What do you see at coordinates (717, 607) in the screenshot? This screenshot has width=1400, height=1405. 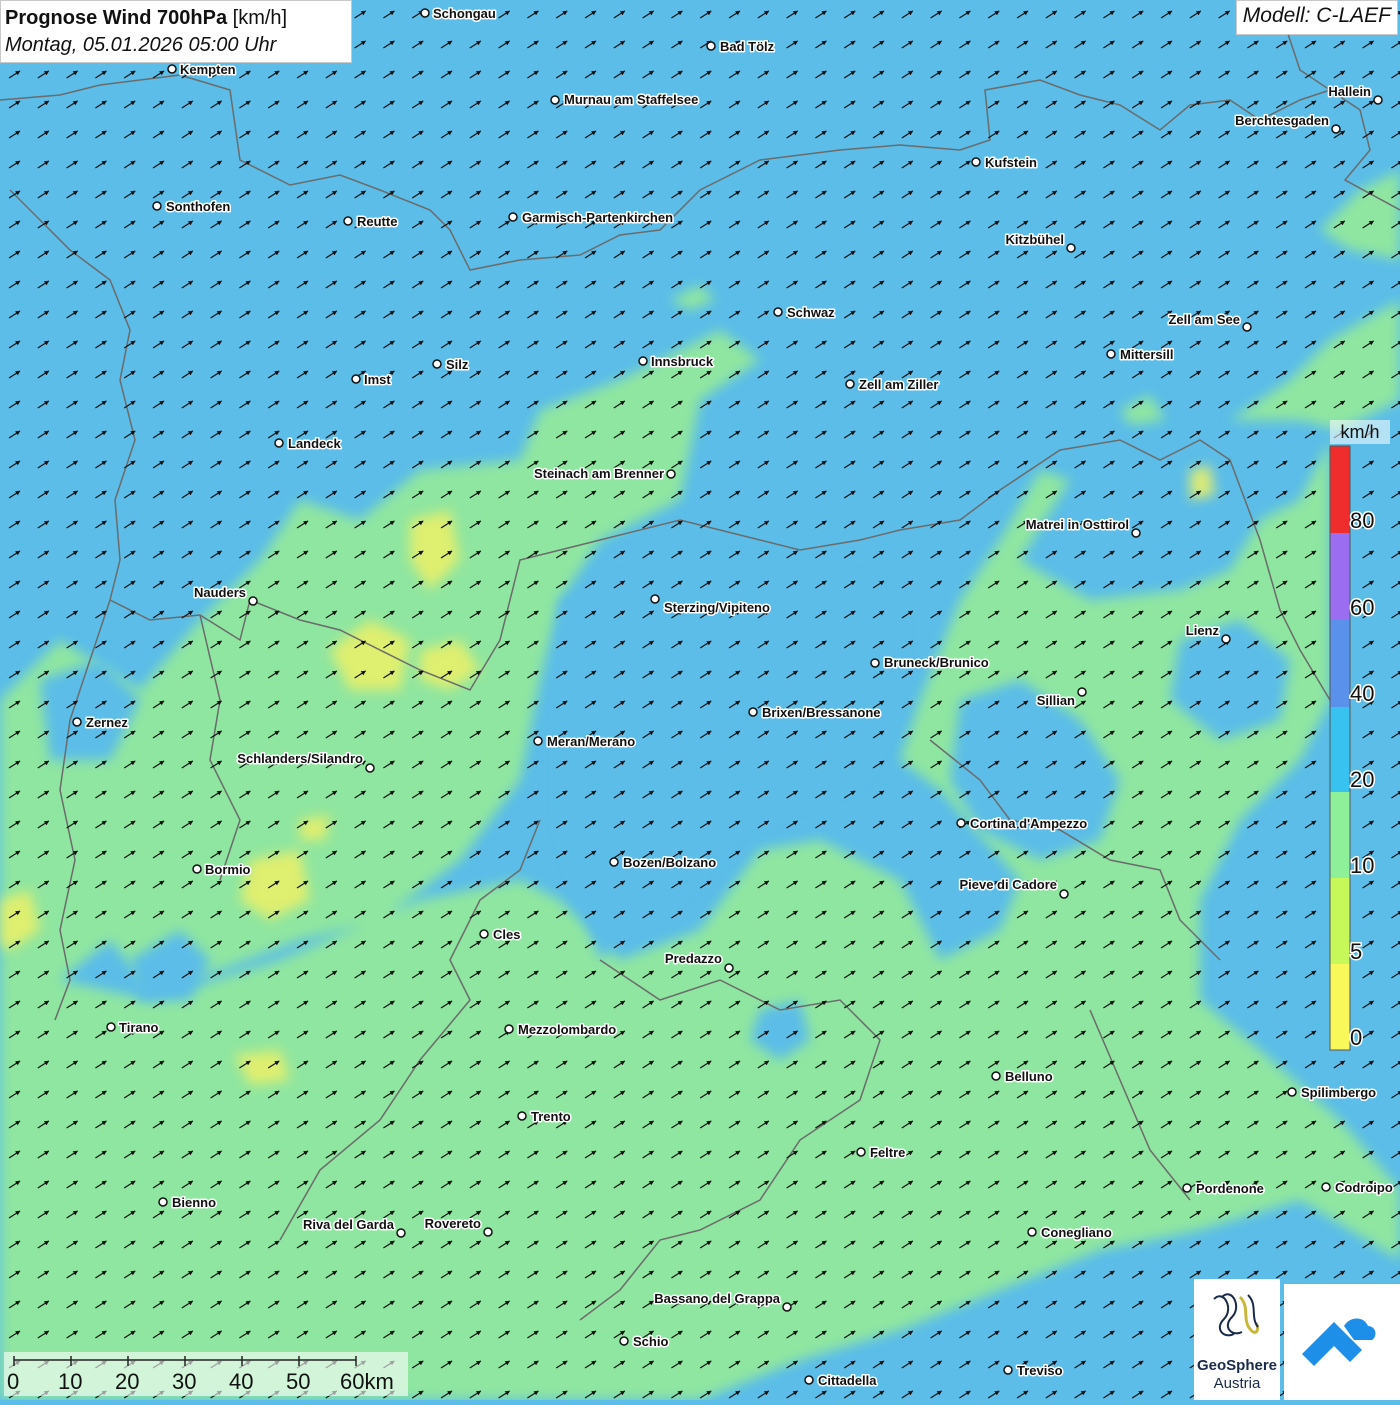 I see `city-label: Sterzing/Vipiteno` at bounding box center [717, 607].